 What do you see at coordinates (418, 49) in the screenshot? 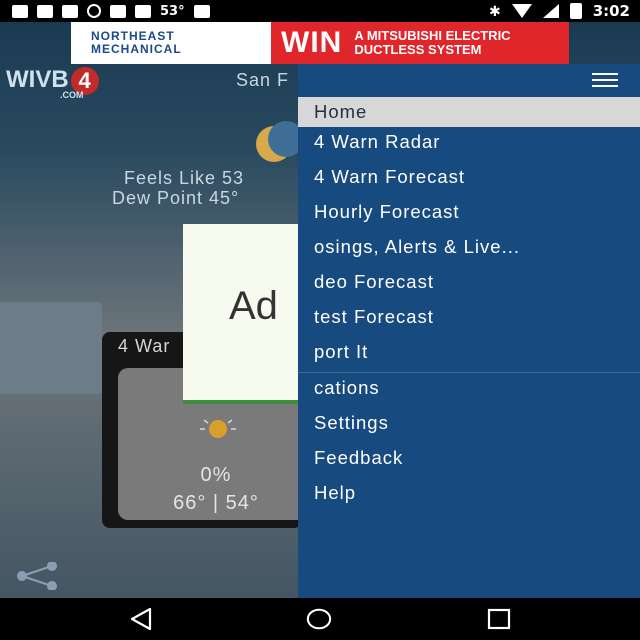
I see `ad-sub-line2: DUCTLESS SYSTEM` at bounding box center [418, 49].